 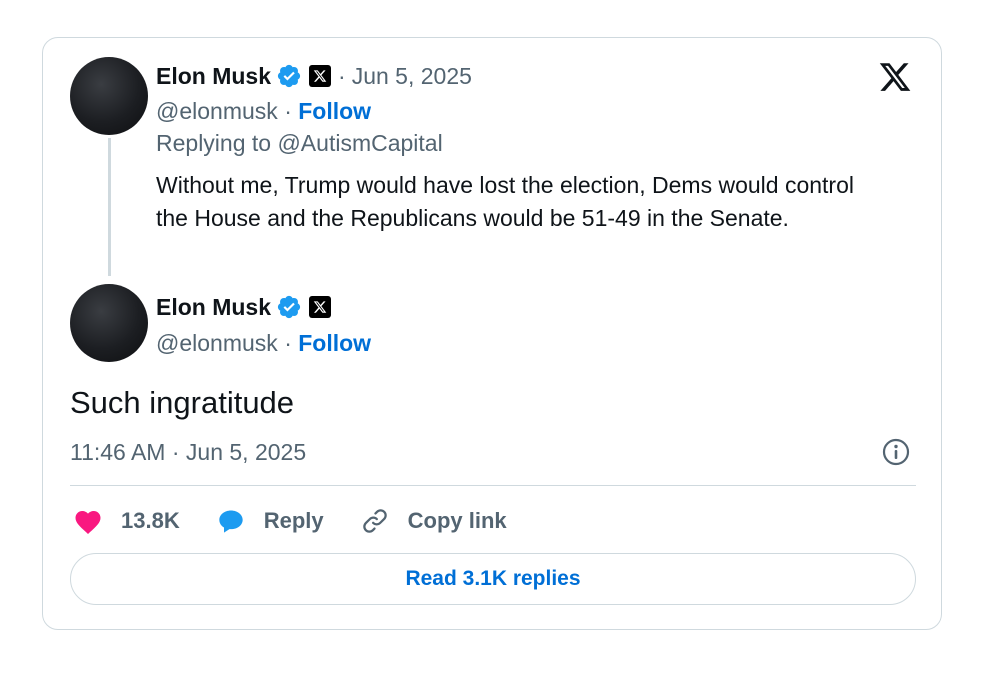 I want to click on quoted-author-row: Elon Musk · Jun 5, 2025, so click(x=314, y=76).